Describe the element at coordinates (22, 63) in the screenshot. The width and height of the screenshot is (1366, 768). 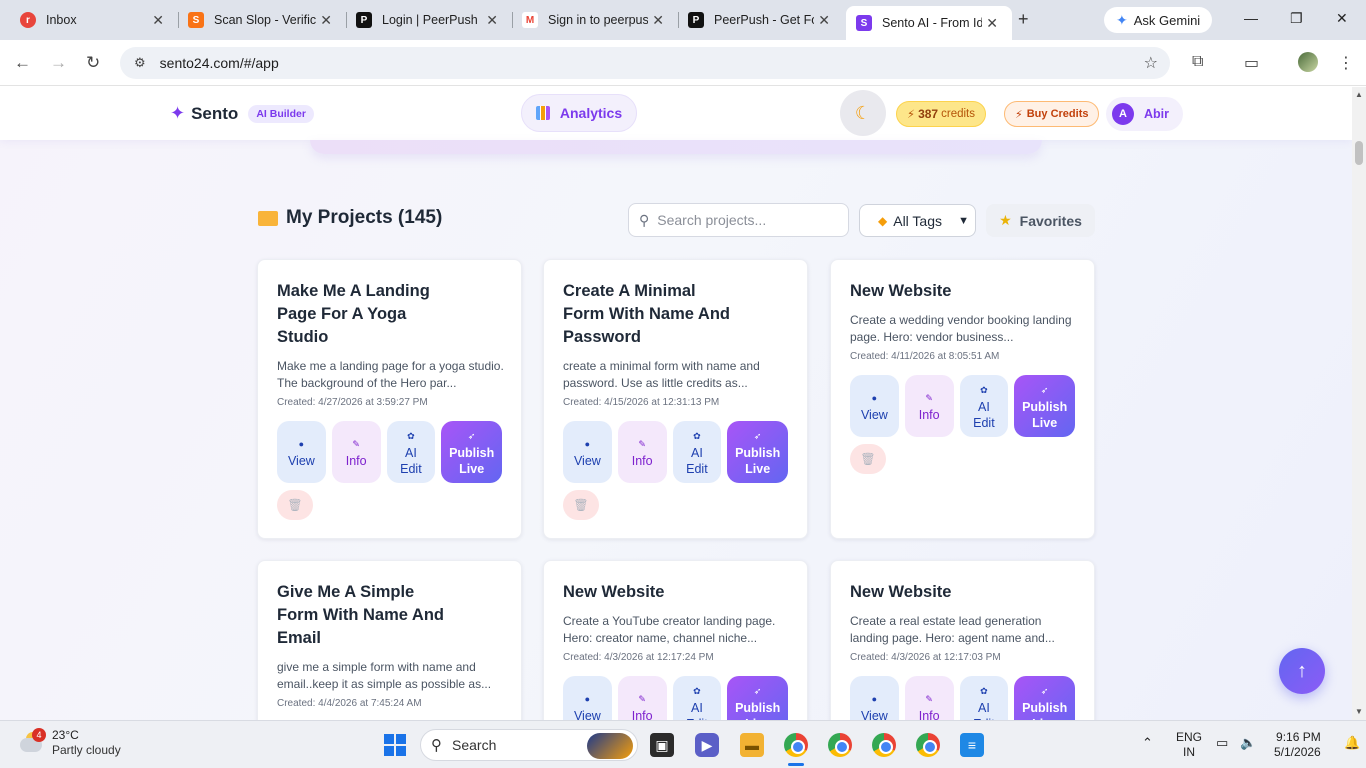
I see `back-arrow-icon: ←` at that location.